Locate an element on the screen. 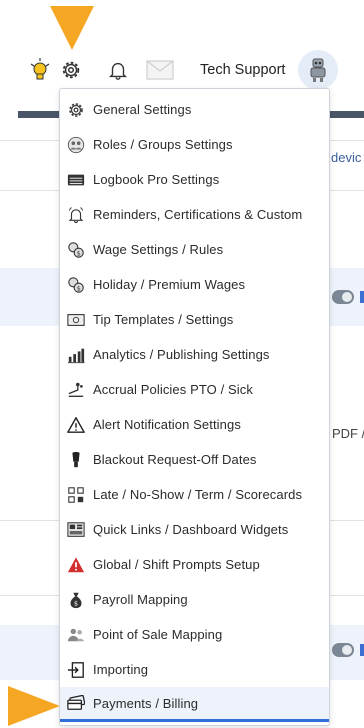 The height and width of the screenshot is (728, 364). pos-users-icon is located at coordinates (76, 635).